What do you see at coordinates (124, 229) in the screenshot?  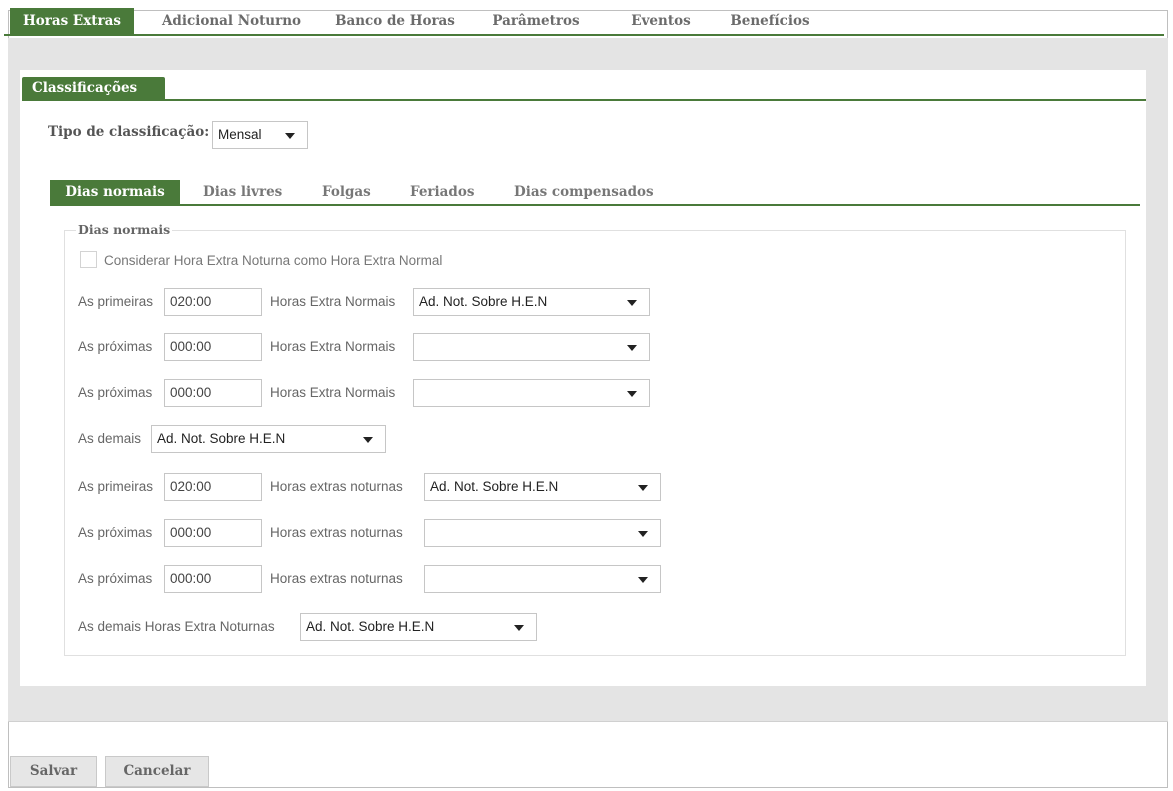 I see `fieldset-legend: Dias normais` at bounding box center [124, 229].